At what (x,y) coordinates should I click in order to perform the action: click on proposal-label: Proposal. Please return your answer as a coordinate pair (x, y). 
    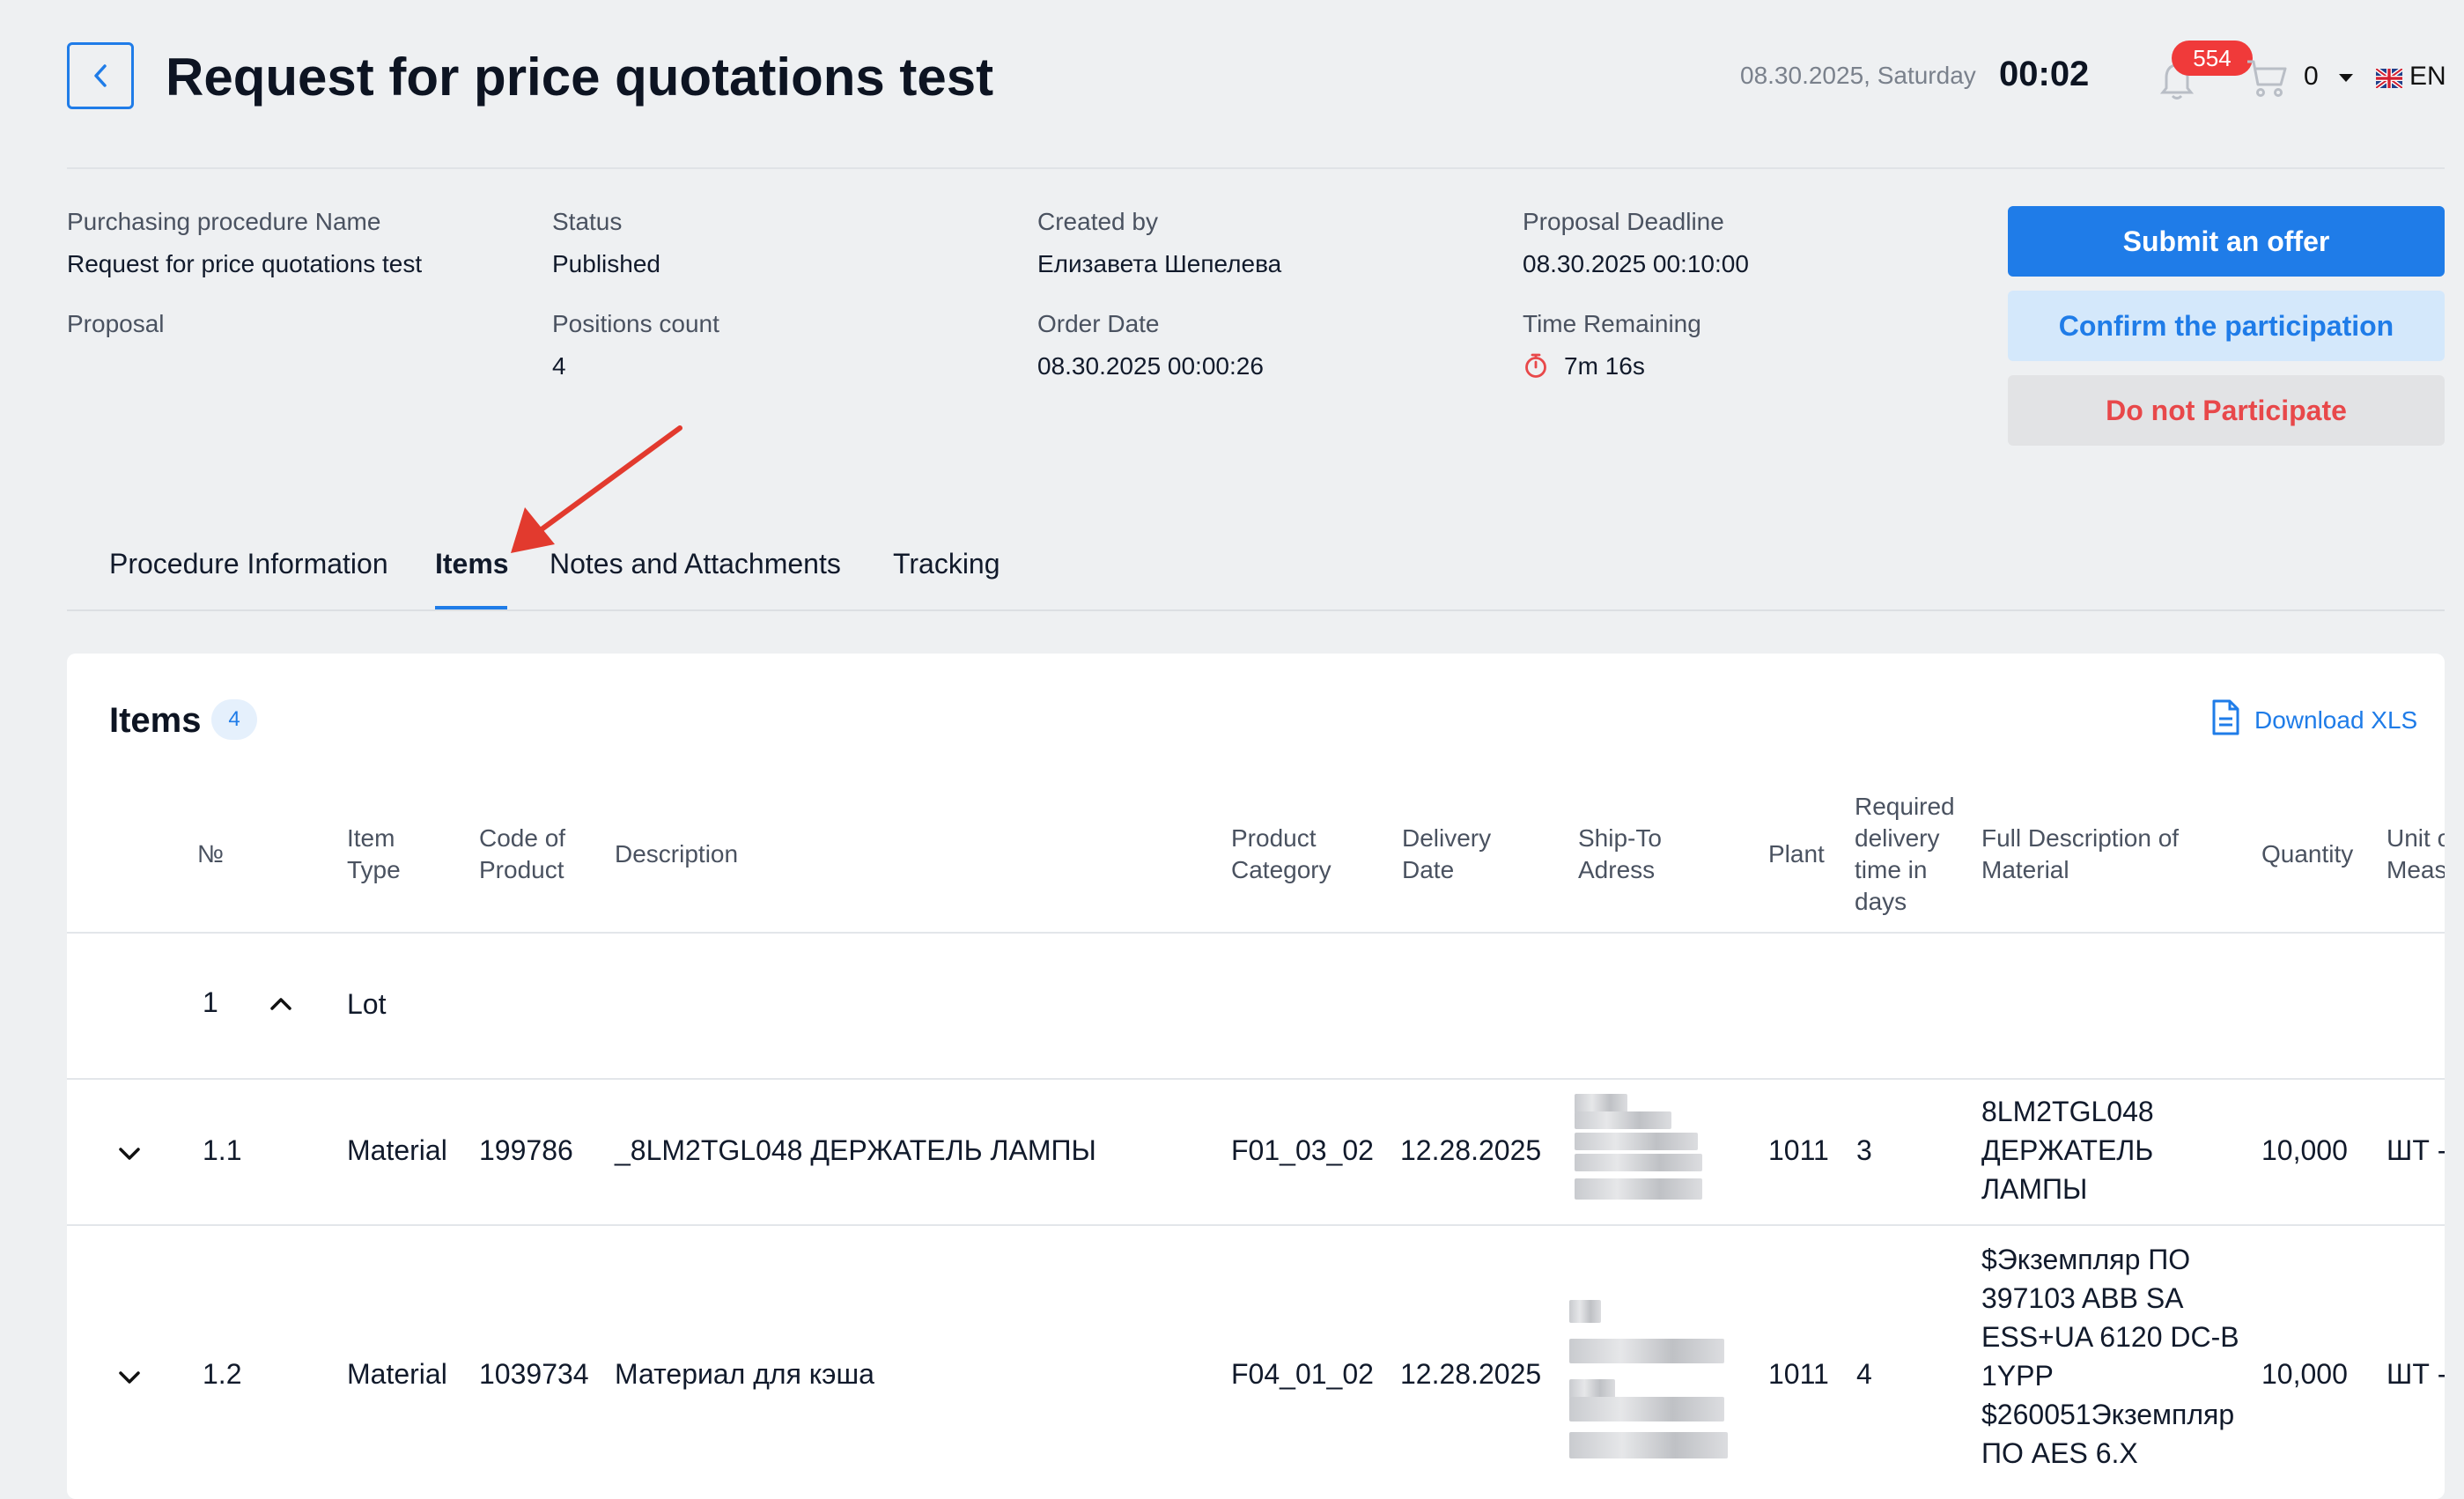
    Looking at the image, I should click on (116, 324).